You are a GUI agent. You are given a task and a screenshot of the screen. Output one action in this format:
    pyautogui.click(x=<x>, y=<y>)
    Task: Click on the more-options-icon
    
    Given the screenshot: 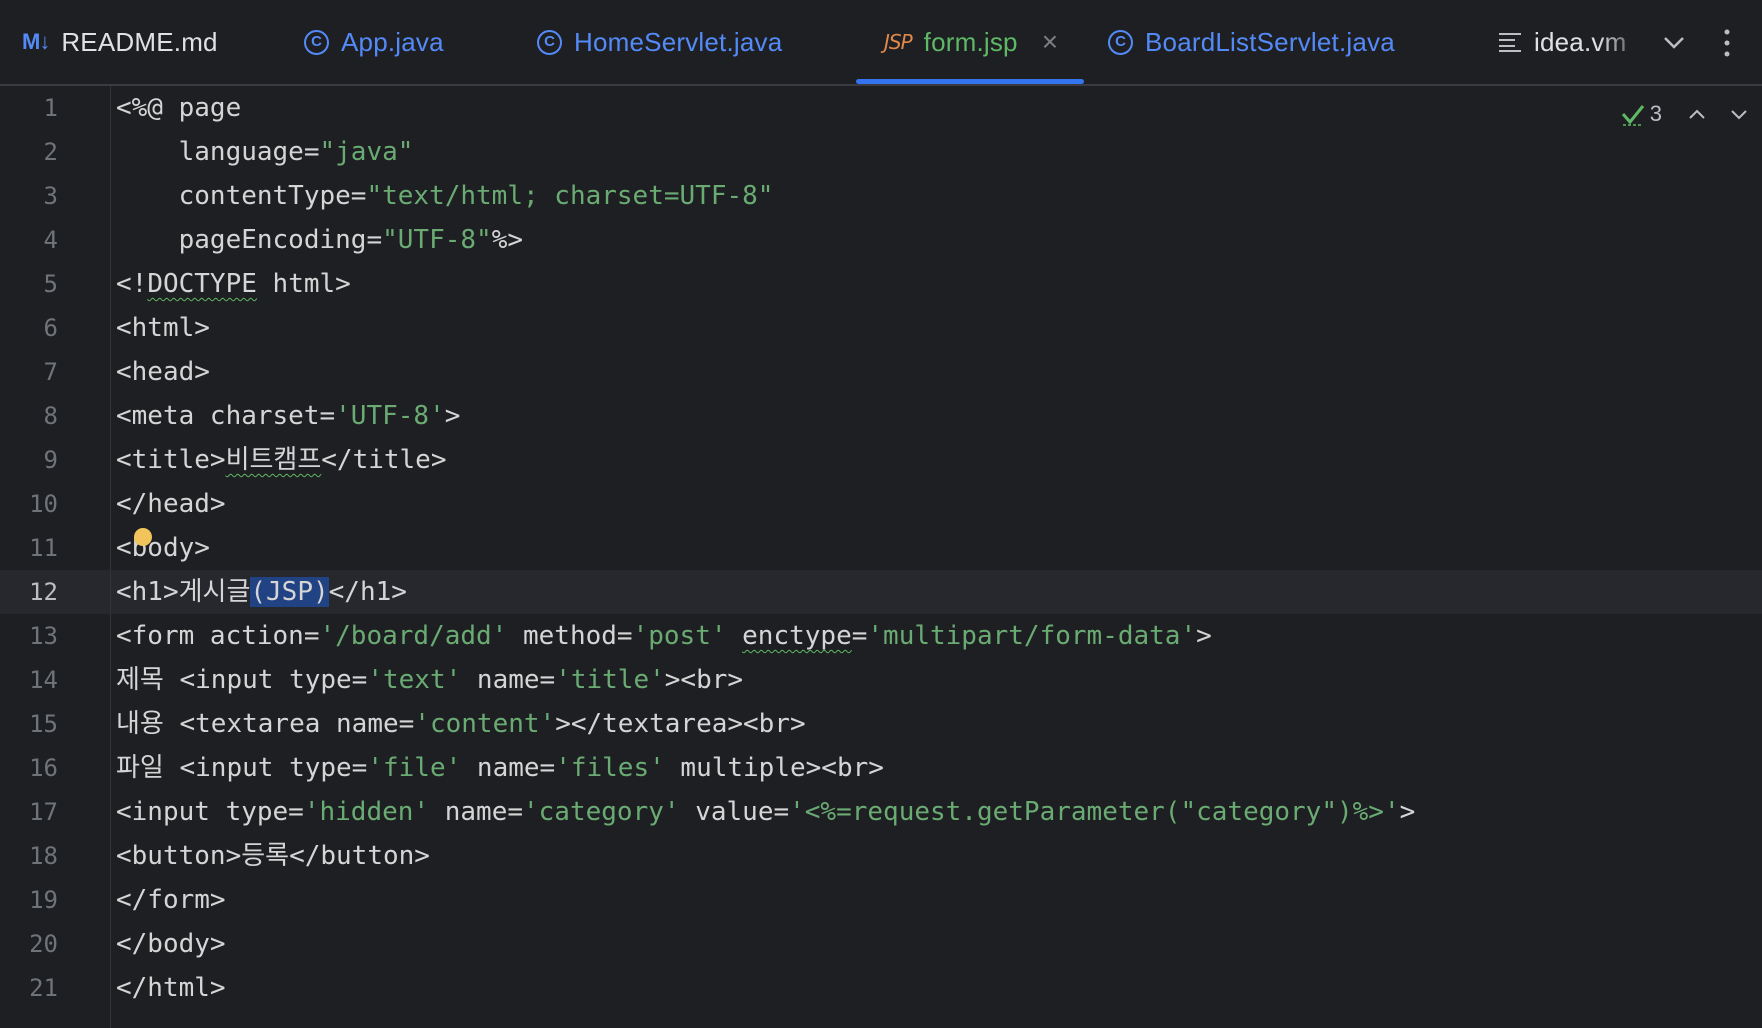 What is the action you would take?
    pyautogui.click(x=1727, y=43)
    